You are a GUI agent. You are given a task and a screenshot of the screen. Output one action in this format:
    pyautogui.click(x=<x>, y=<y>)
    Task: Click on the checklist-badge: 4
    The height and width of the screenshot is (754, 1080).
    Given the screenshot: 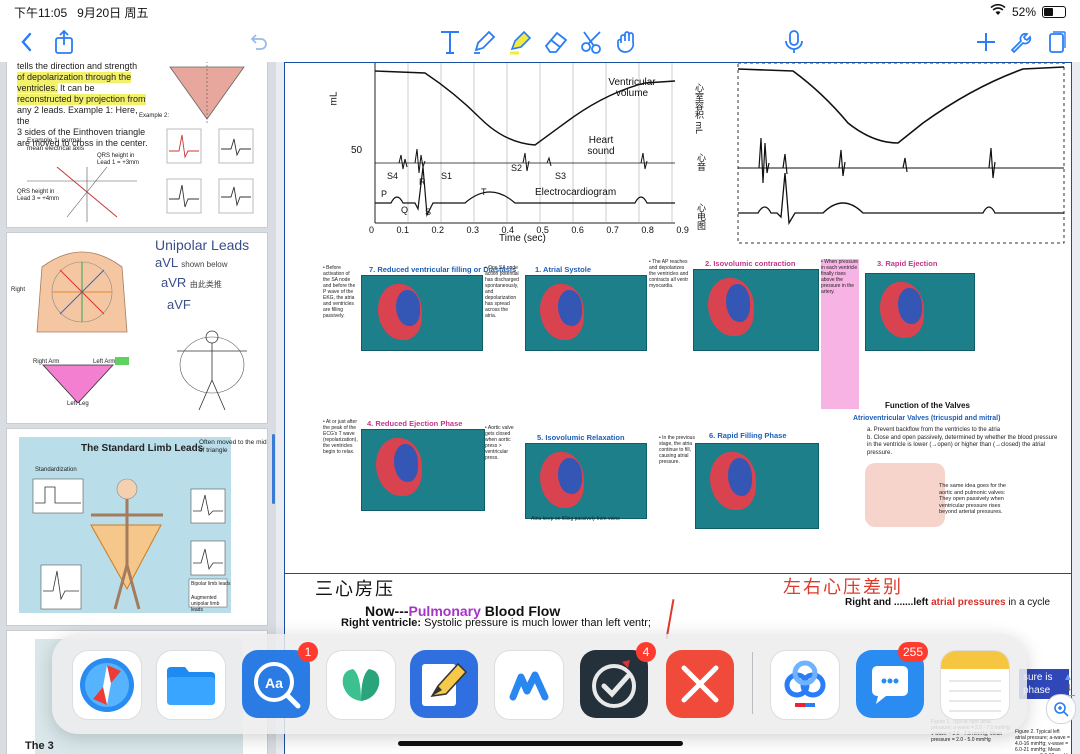 What is the action you would take?
    pyautogui.click(x=646, y=652)
    